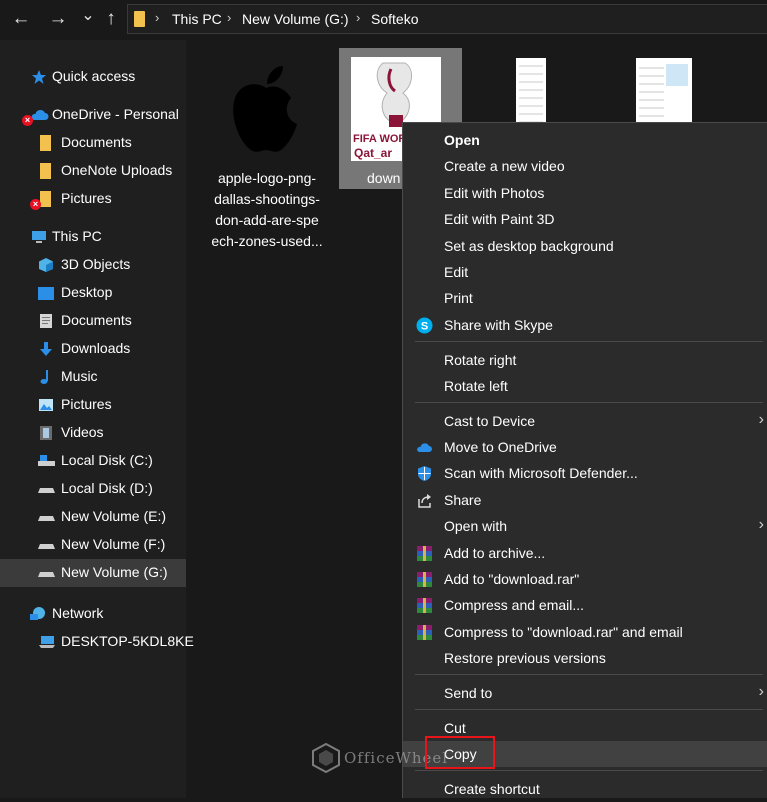 The width and height of the screenshot is (767, 802). I want to click on computer-icon, so click(39, 237).